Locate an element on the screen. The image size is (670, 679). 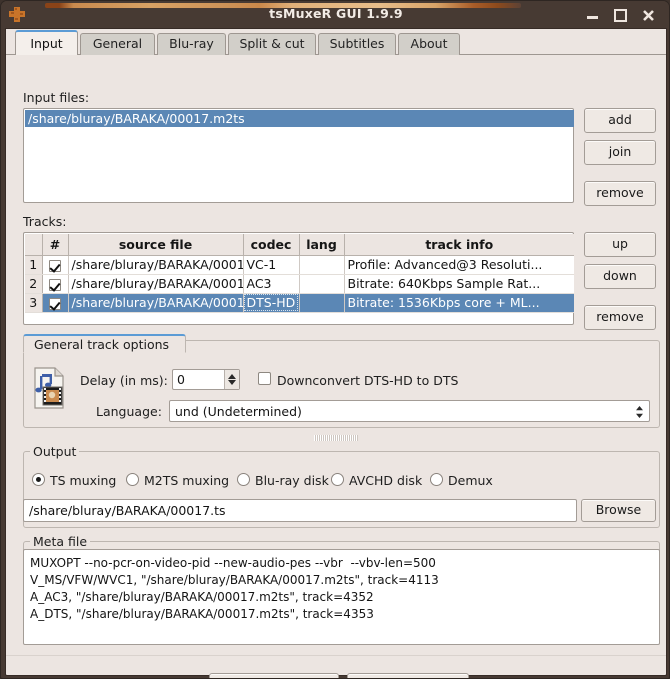
radio-ts-muxing is located at coordinates (38, 479).